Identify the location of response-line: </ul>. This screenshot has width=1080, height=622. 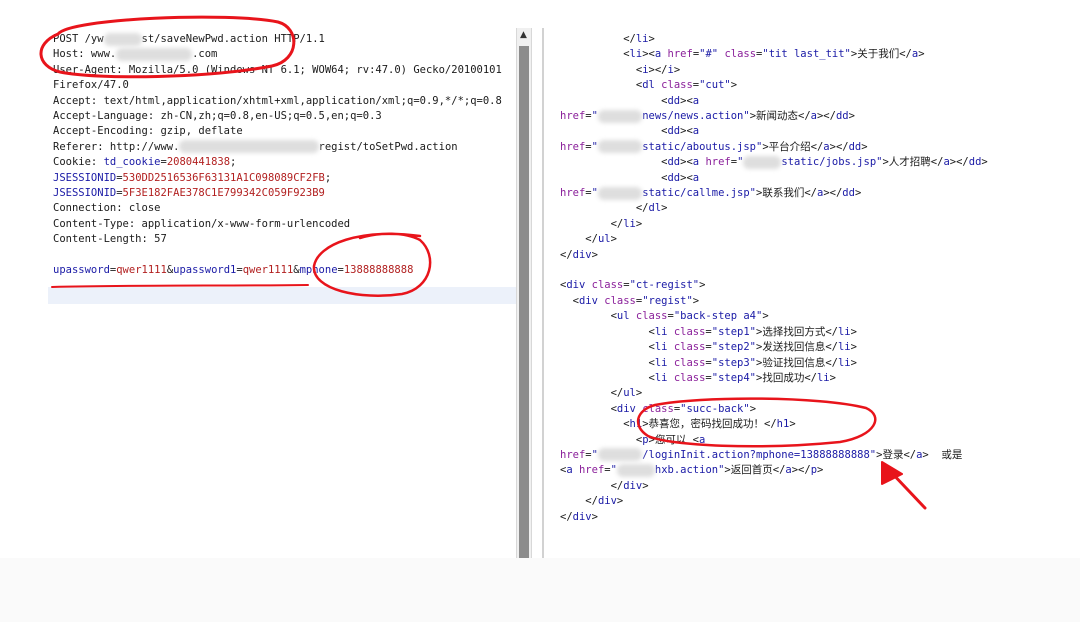
(820, 393).